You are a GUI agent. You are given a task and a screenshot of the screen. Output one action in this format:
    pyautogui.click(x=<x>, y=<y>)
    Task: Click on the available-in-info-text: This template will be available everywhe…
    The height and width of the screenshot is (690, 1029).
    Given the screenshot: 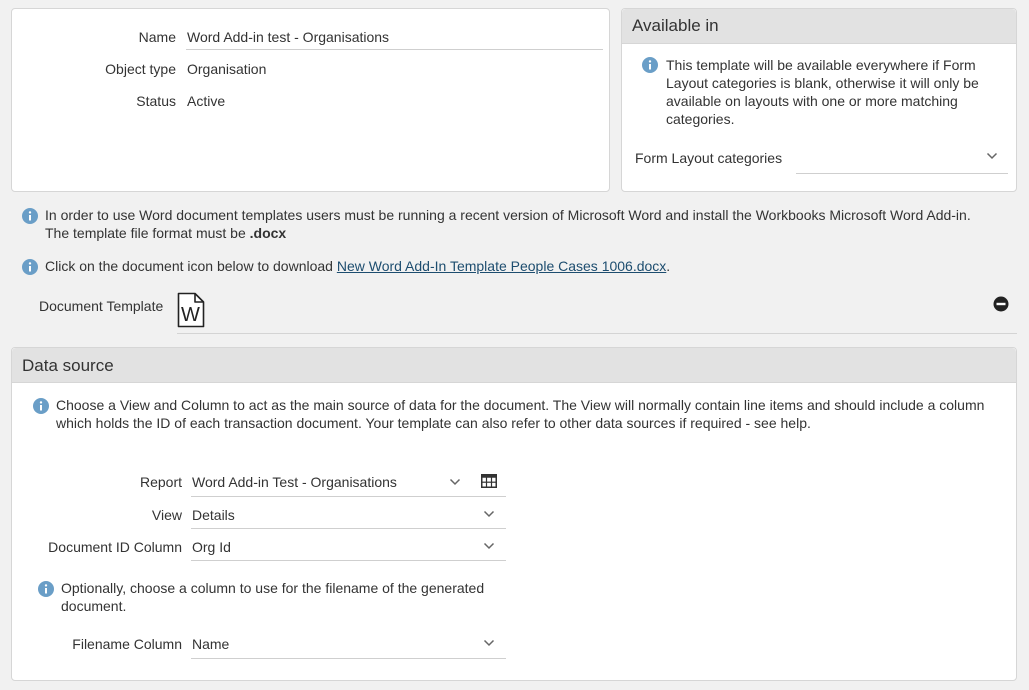 What is the action you would take?
    pyautogui.click(x=822, y=92)
    